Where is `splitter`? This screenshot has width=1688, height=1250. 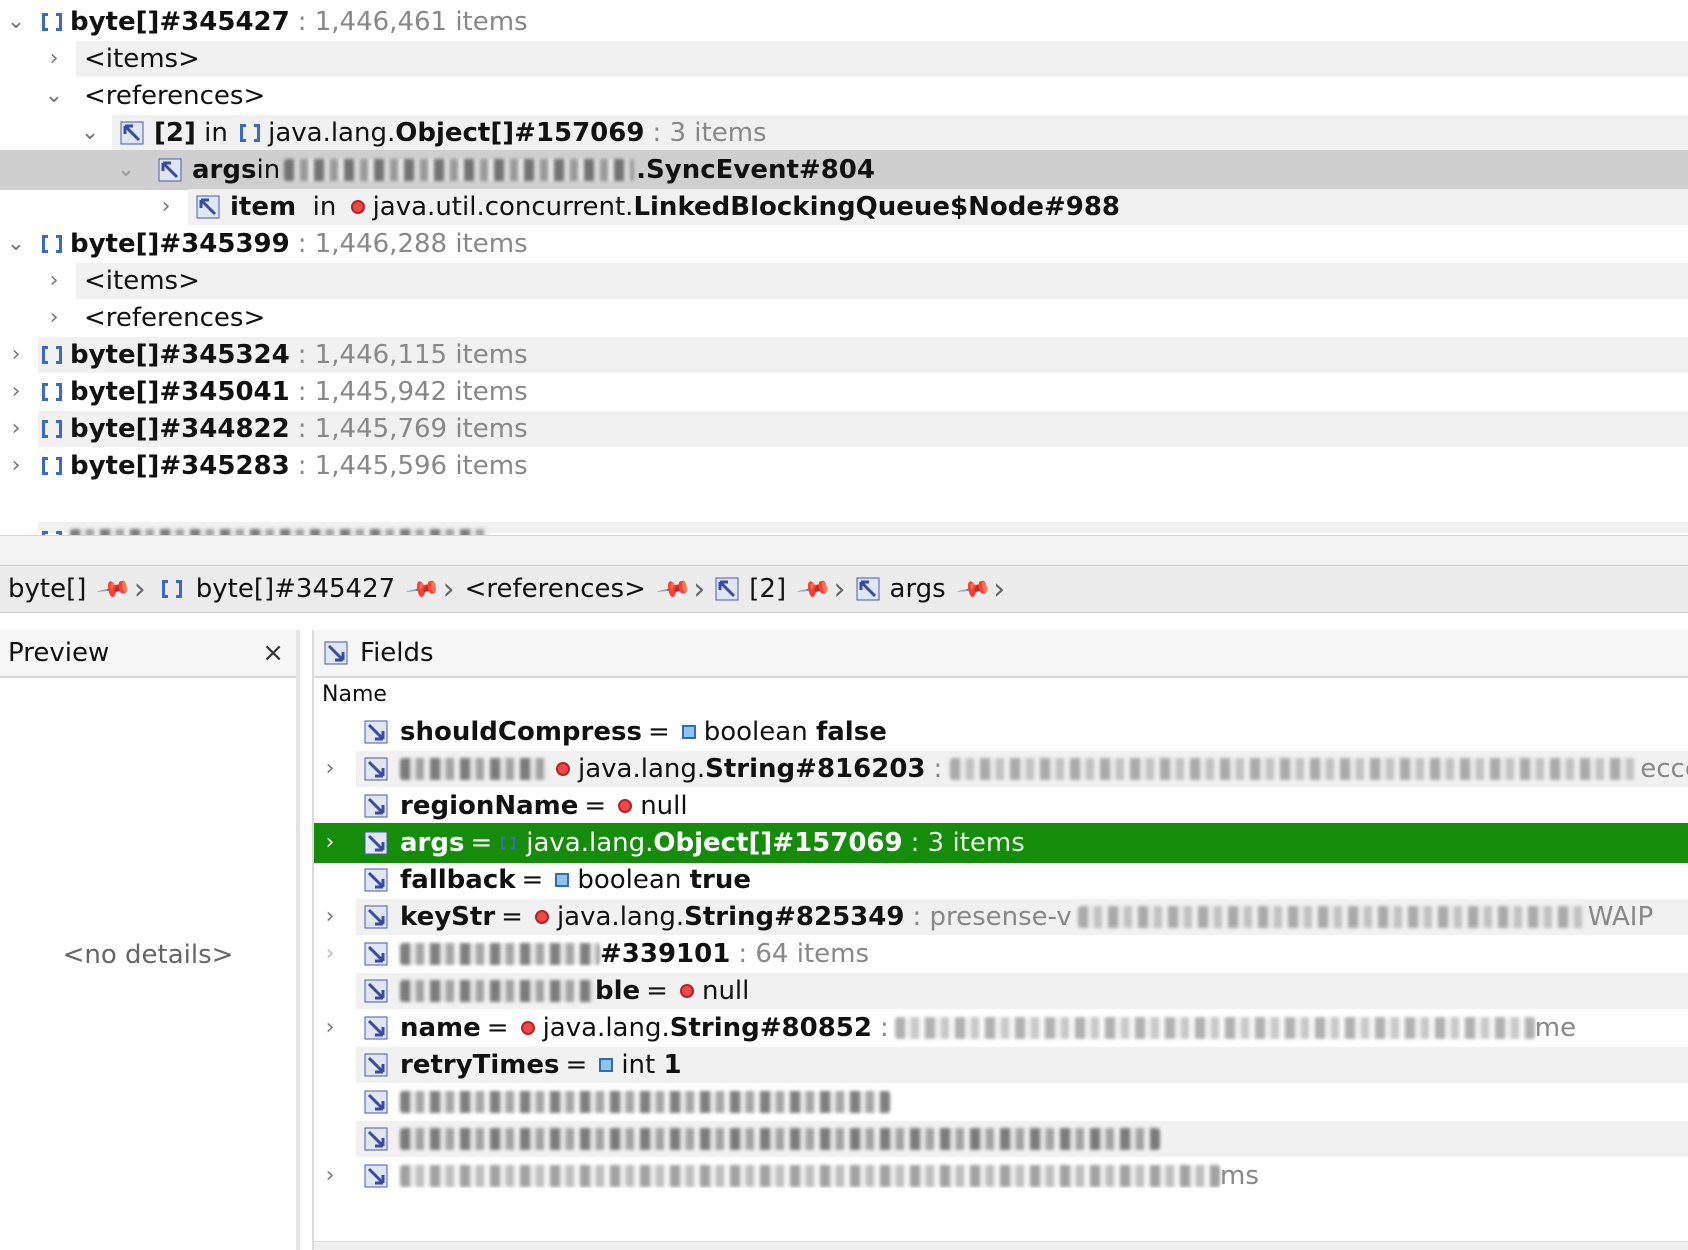 splitter is located at coordinates (844, 550).